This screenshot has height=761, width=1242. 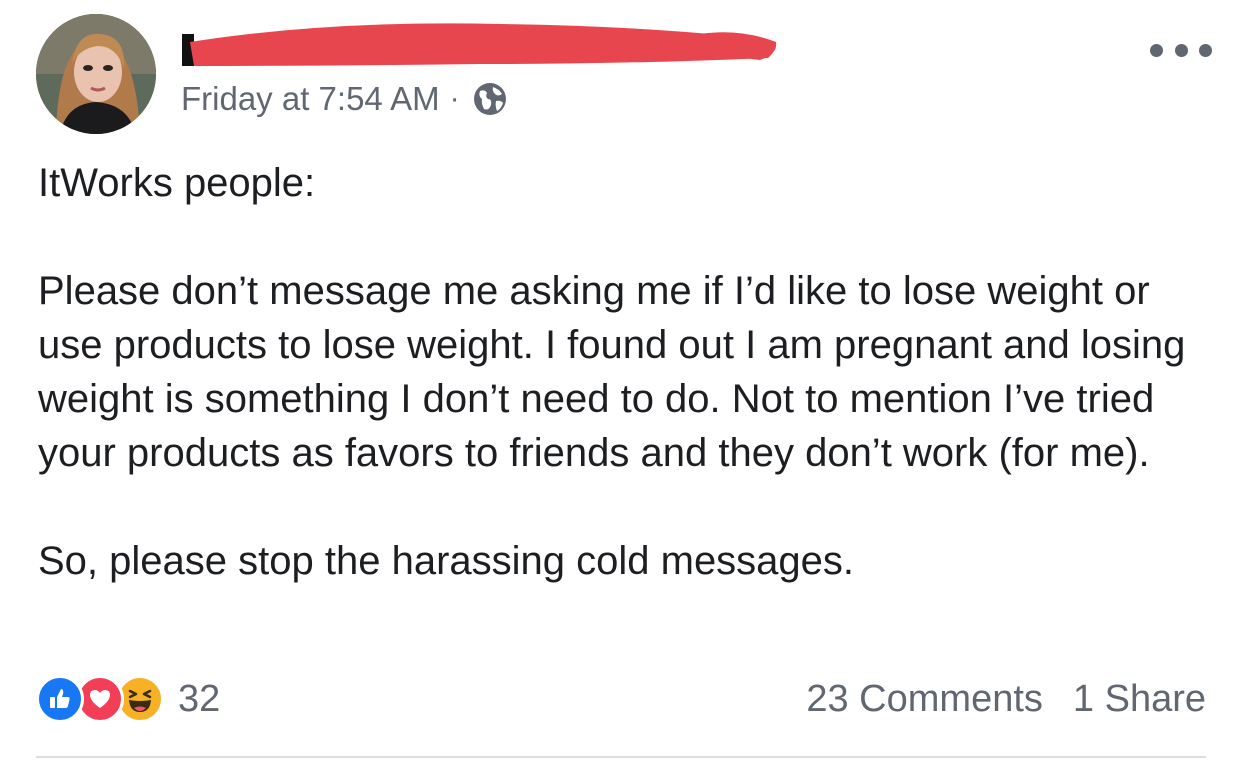 I want to click on post-options-button, so click(x=1181, y=50).